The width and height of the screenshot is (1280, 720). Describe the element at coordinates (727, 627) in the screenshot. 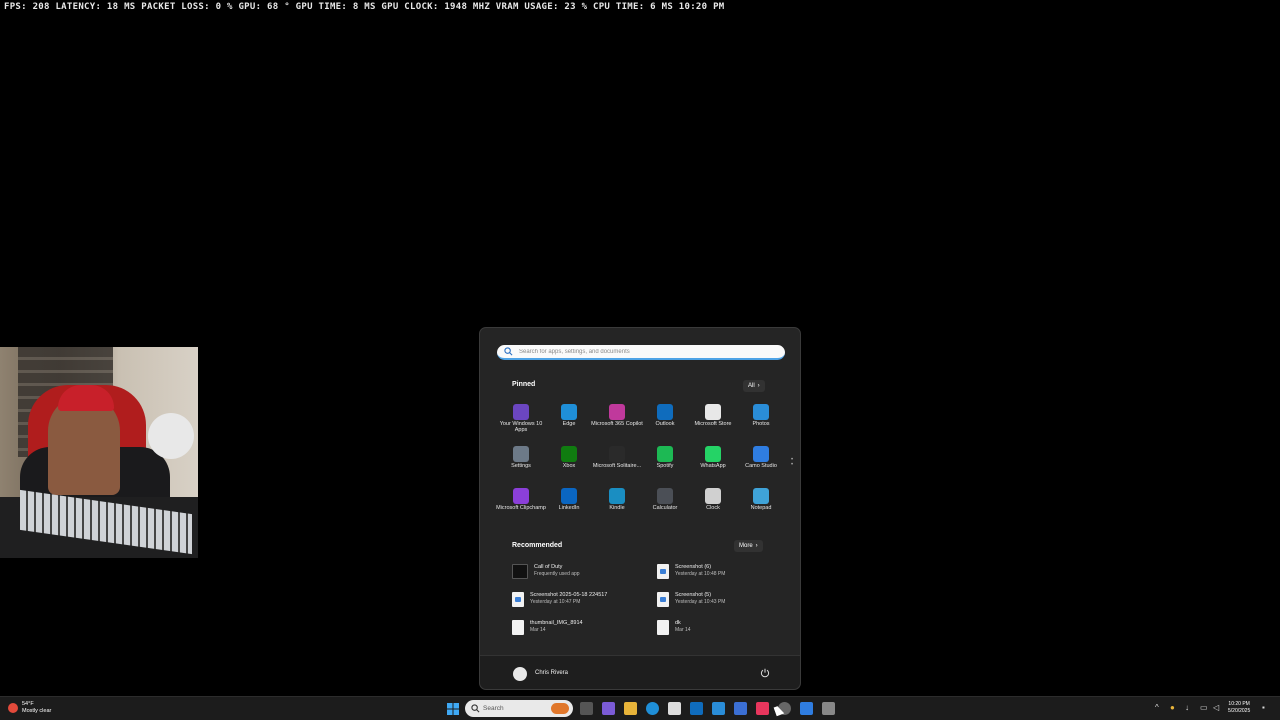

I see `recommended-item: dk Mar 14` at that location.